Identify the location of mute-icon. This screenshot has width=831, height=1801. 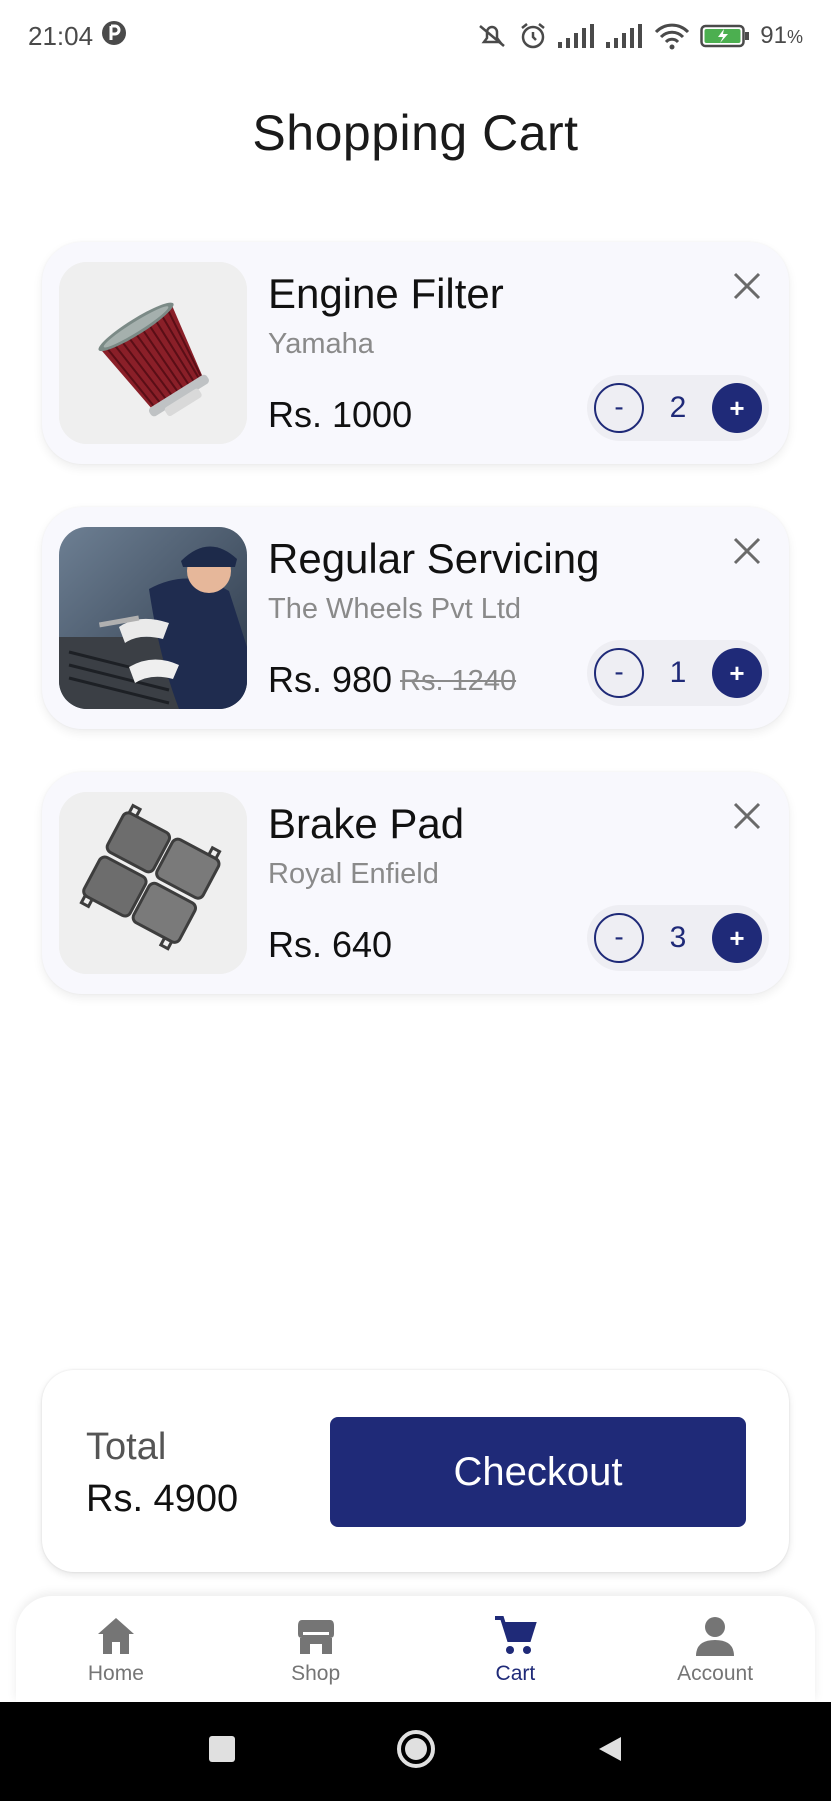
(492, 36).